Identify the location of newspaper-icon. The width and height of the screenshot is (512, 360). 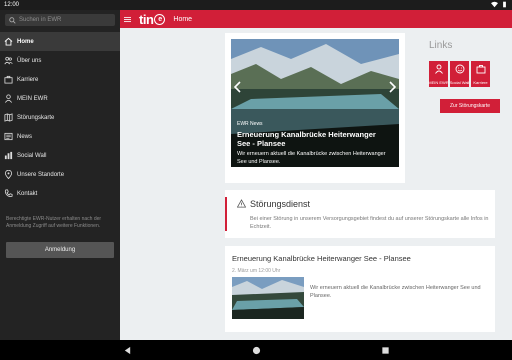
(8, 136).